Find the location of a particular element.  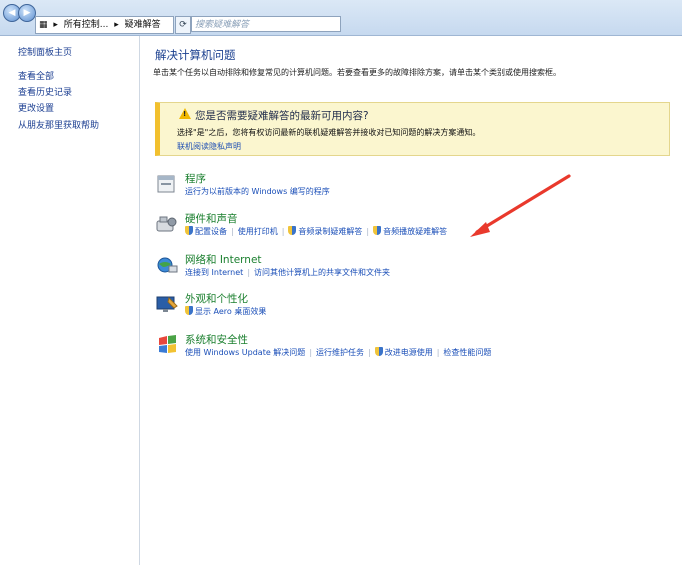

window-title-bar: ◀ ▶ ▦ ▸ 所有控制... ▸ 疑难解答 ⟳ 搜索疑难解答 is located at coordinates (341, 18).